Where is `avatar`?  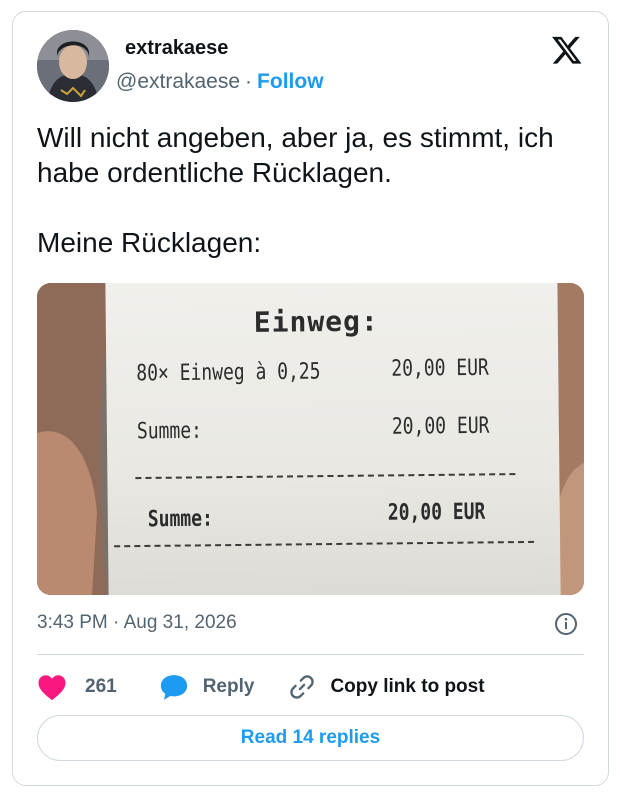
avatar is located at coordinates (73, 66).